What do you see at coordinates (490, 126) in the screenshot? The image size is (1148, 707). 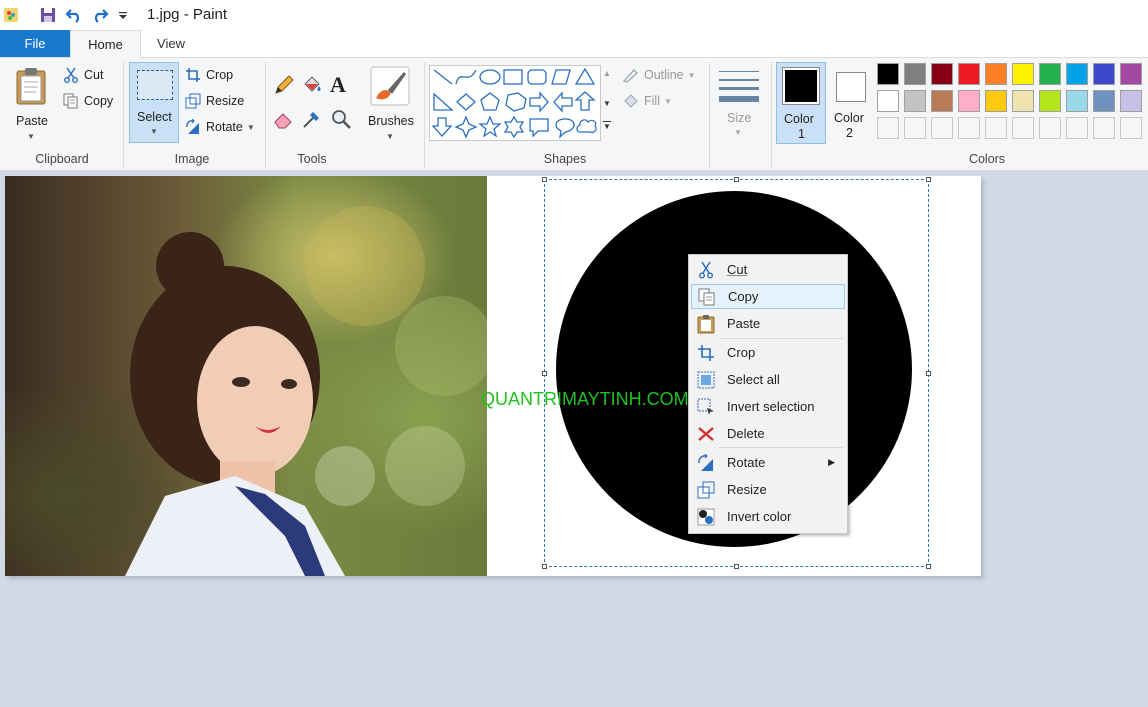 I see `five-point-star-shape-icon` at bounding box center [490, 126].